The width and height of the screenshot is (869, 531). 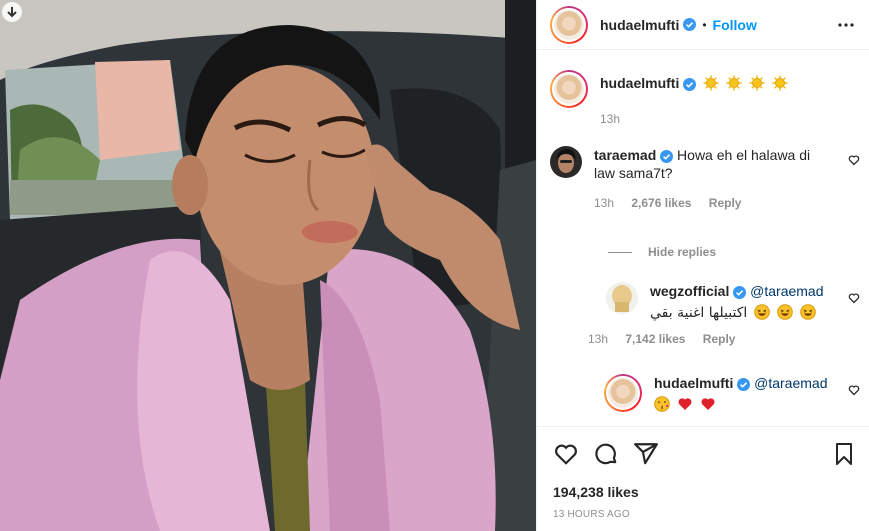 I want to click on wink-kiss-emoji-icon, so click(x=662, y=404).